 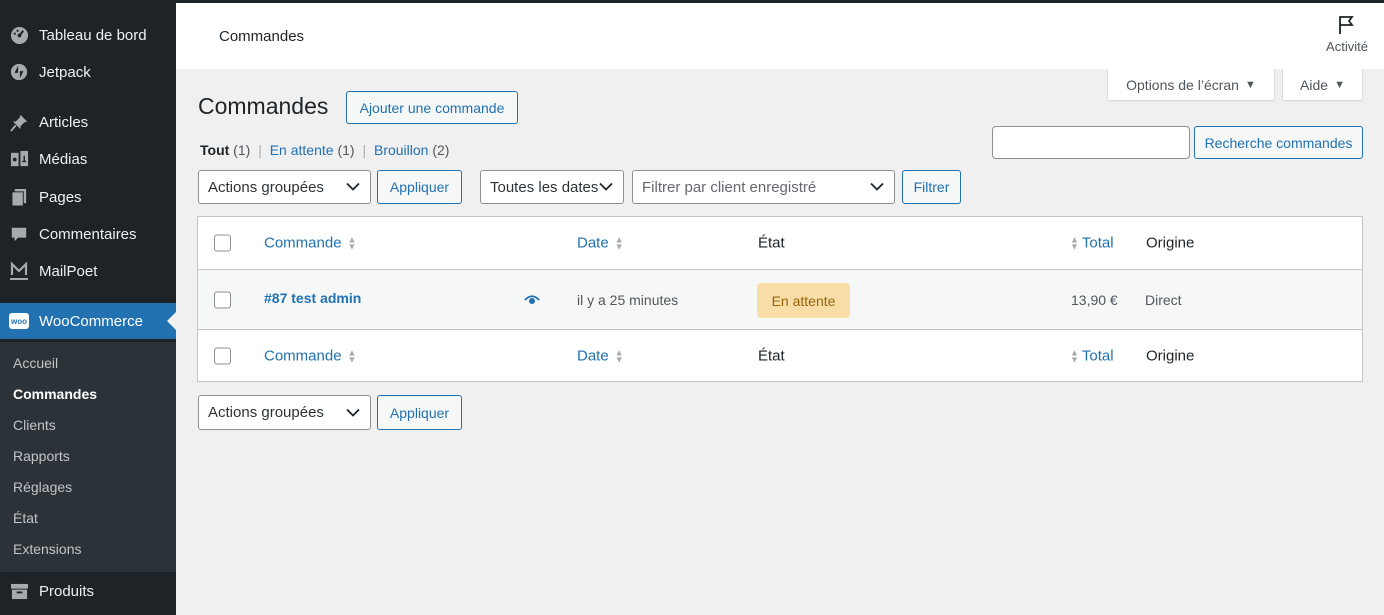 What do you see at coordinates (600, 356) in the screenshot?
I see `column-date-footer: Date ▲ ▼` at bounding box center [600, 356].